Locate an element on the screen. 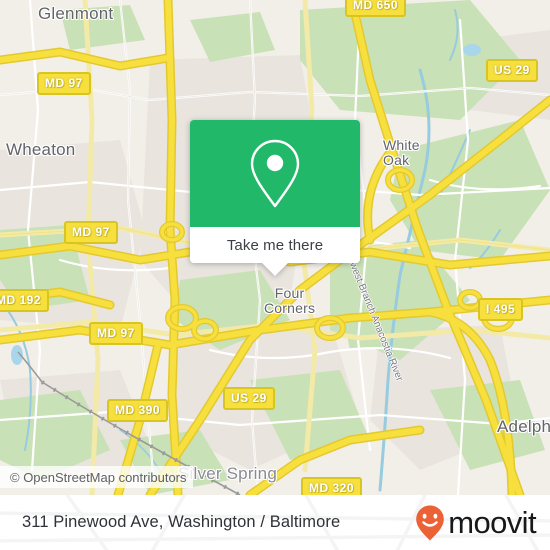 This screenshot has height=550, width=550. route-shield-md-390: MD 390 is located at coordinates (138, 410).